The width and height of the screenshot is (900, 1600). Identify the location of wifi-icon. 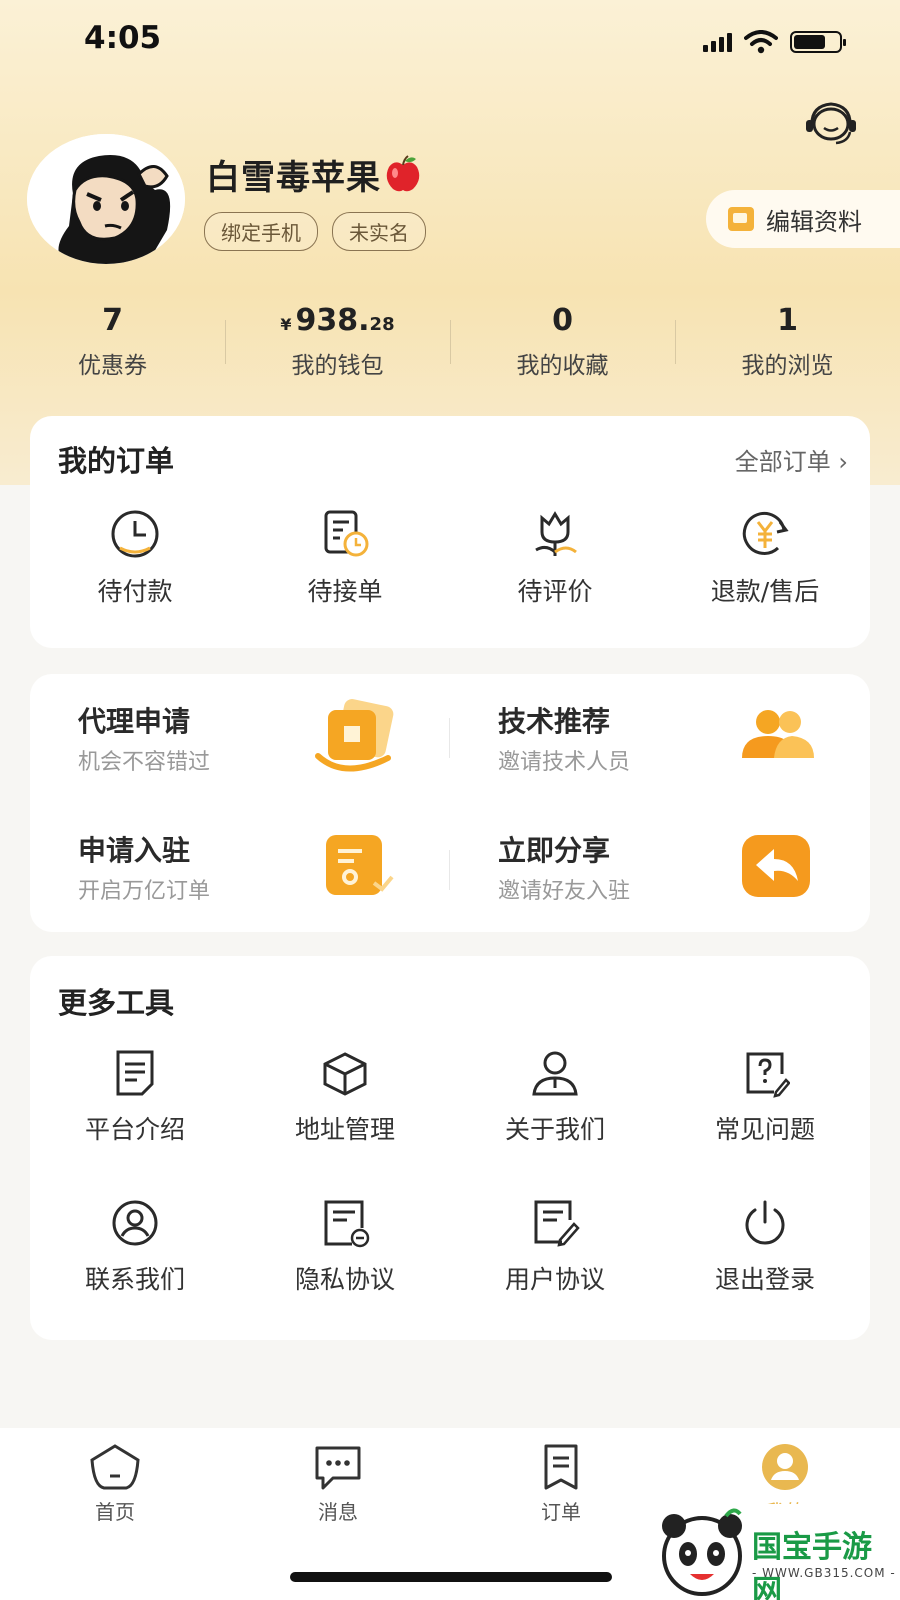
(761, 42).